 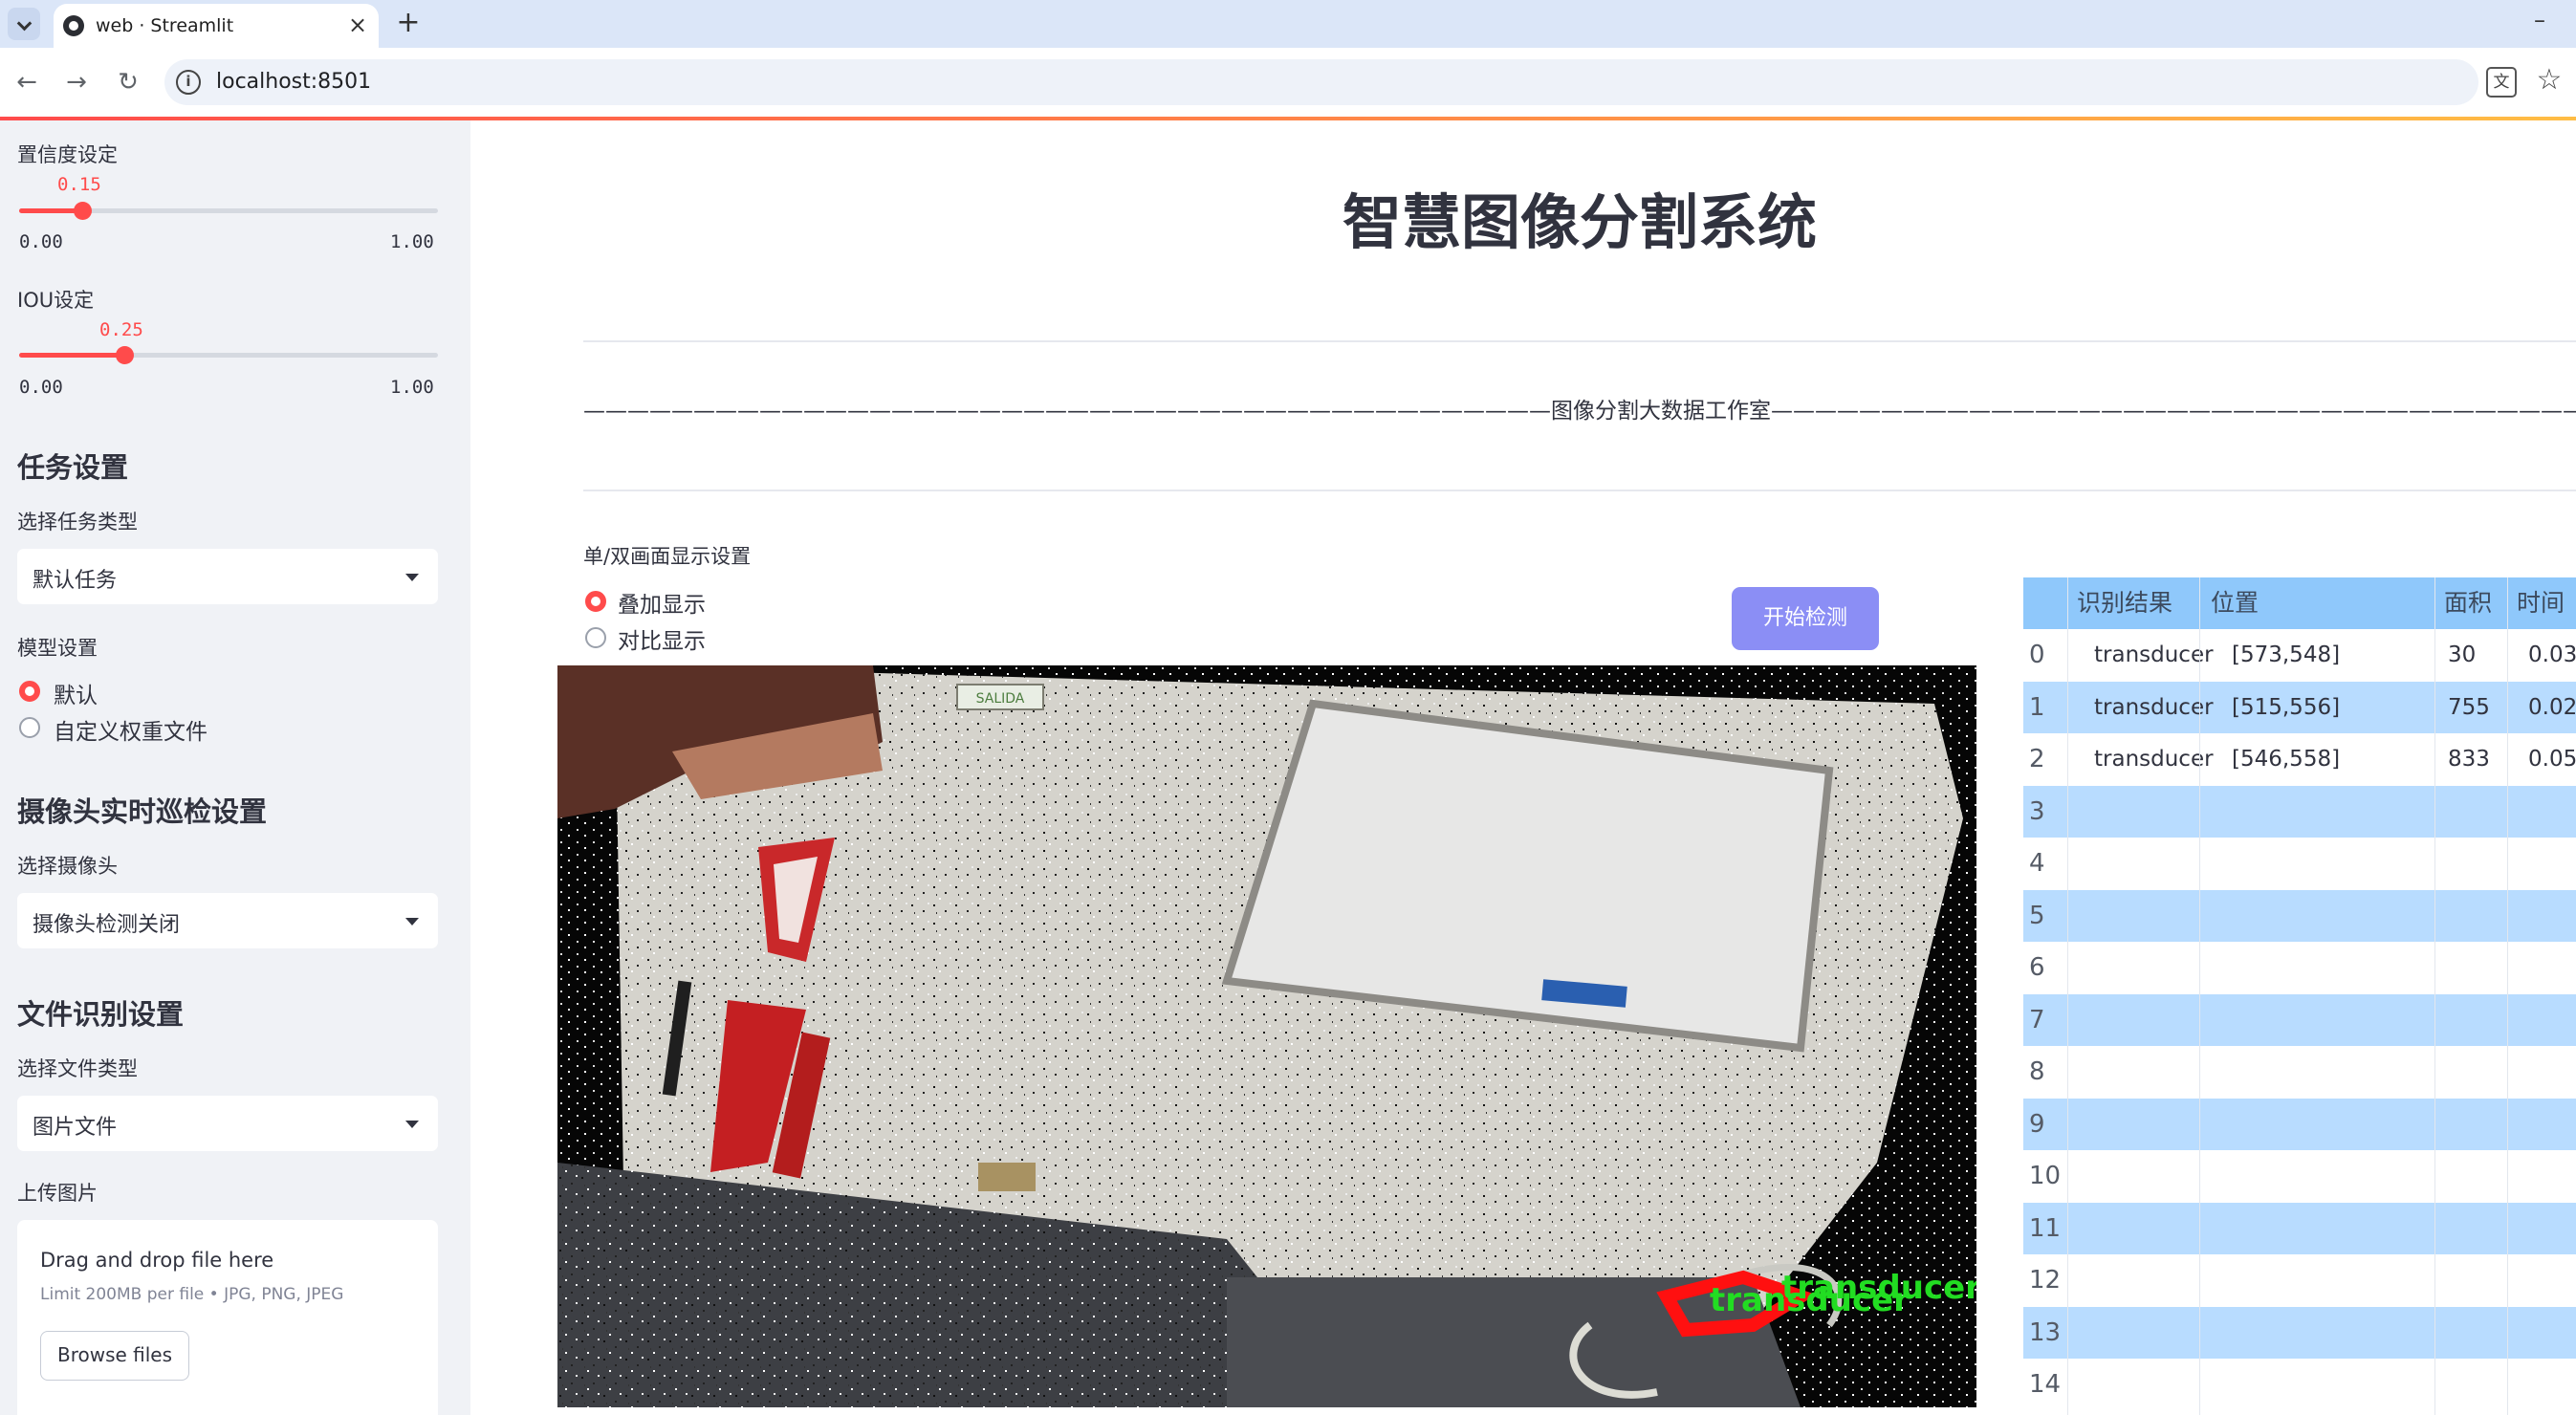 What do you see at coordinates (228, 211) in the screenshot?
I see `confidence-slider` at bounding box center [228, 211].